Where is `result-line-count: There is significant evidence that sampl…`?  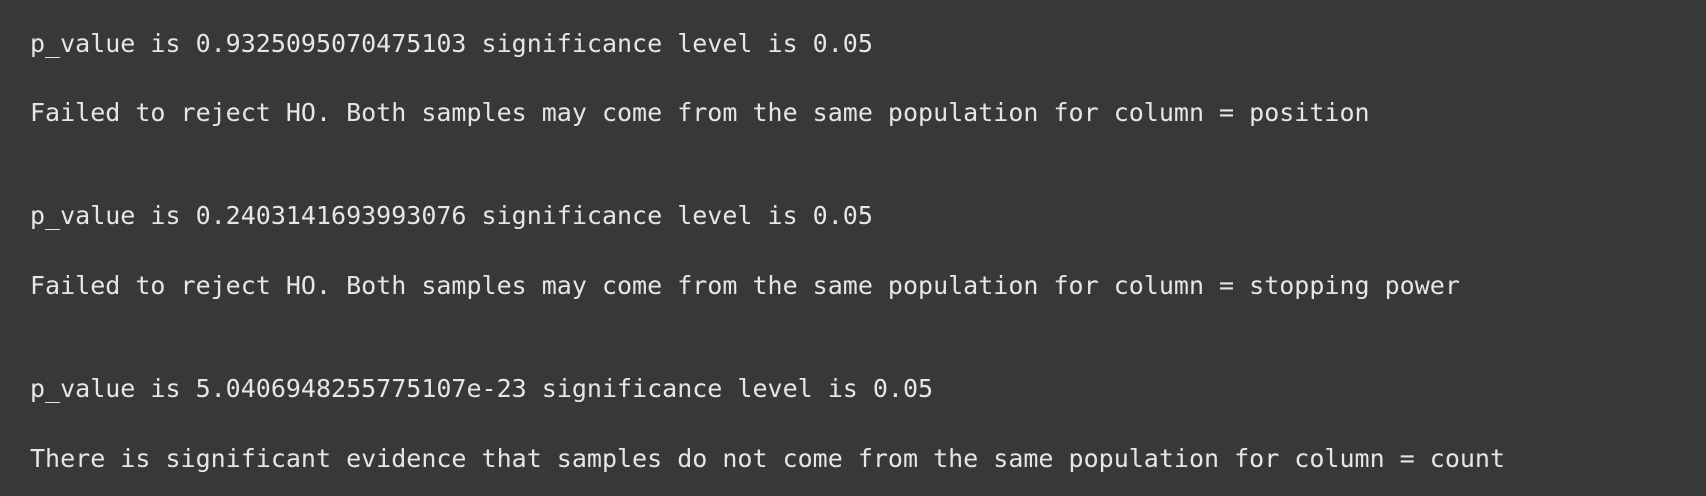
result-line-count: There is significant evidence that sampl… is located at coordinates (768, 458).